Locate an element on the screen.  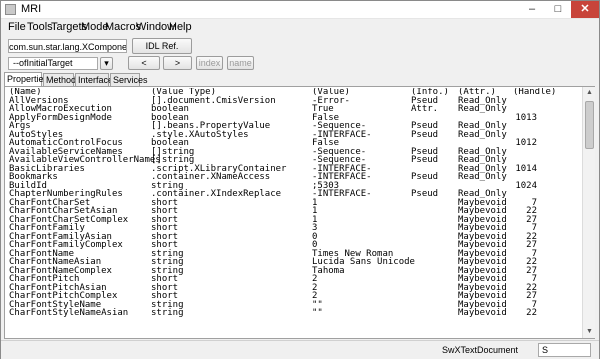
scroll-thumb is located at coordinates (589, 125).